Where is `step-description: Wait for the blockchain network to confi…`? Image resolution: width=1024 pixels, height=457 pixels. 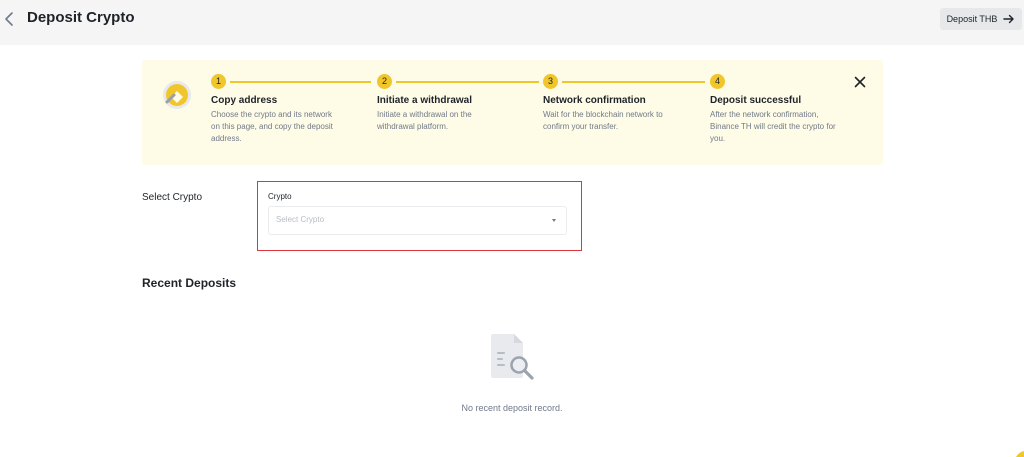
step-description: Wait for the blockchain network to confi… is located at coordinates (603, 120).